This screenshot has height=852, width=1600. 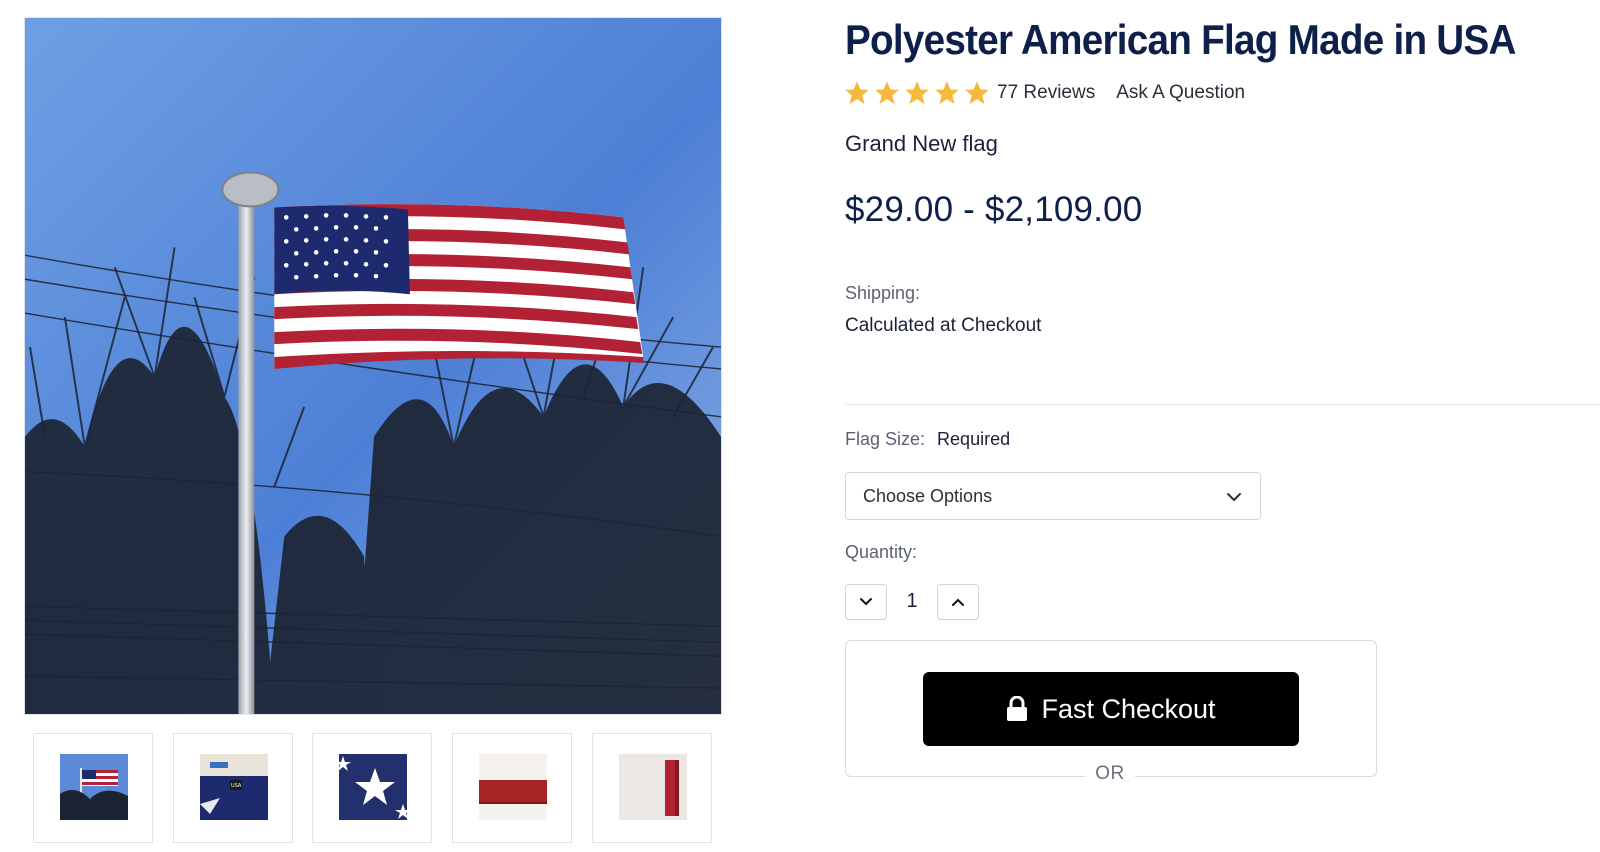 What do you see at coordinates (921, 143) in the screenshot?
I see `product-subtitle: Grand New flag` at bounding box center [921, 143].